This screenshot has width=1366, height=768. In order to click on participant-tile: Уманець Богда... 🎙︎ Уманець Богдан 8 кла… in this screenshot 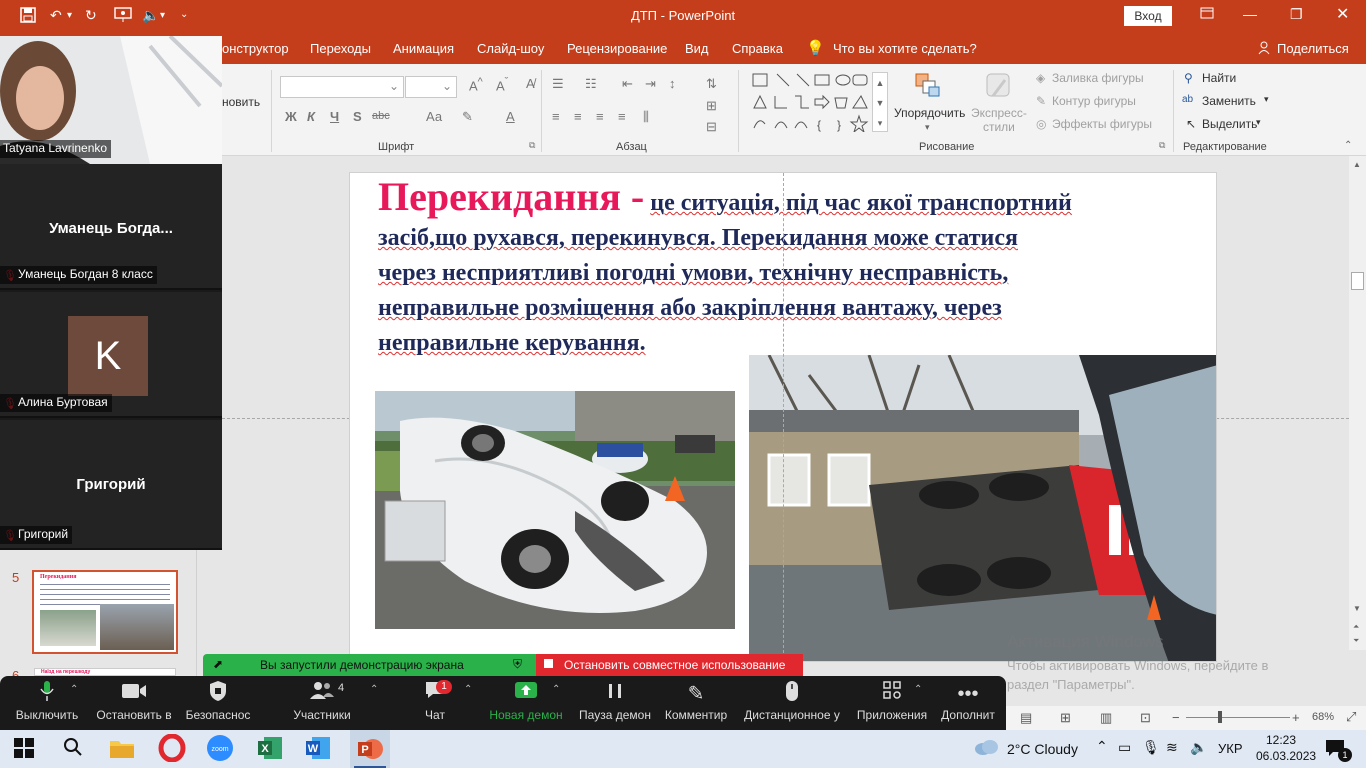, I will do `click(111, 227)`.